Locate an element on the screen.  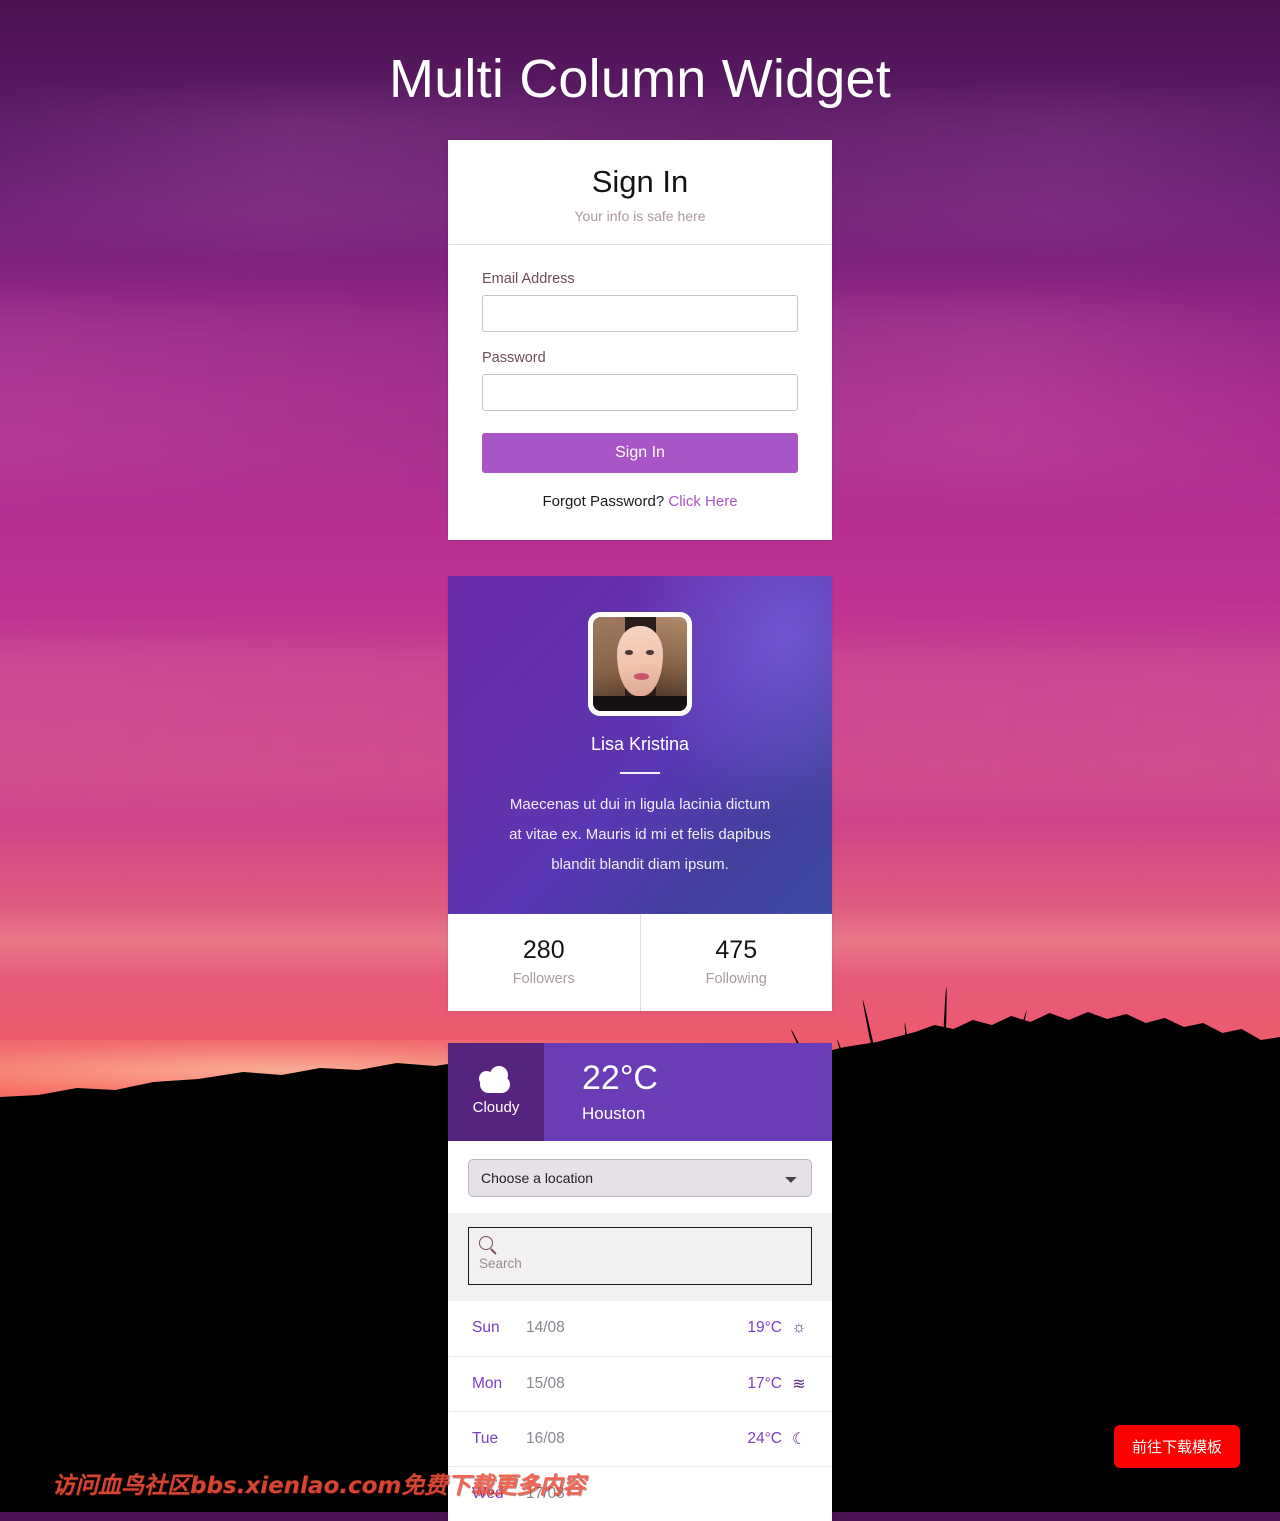
sun-icon: ☼ is located at coordinates (799, 1328).